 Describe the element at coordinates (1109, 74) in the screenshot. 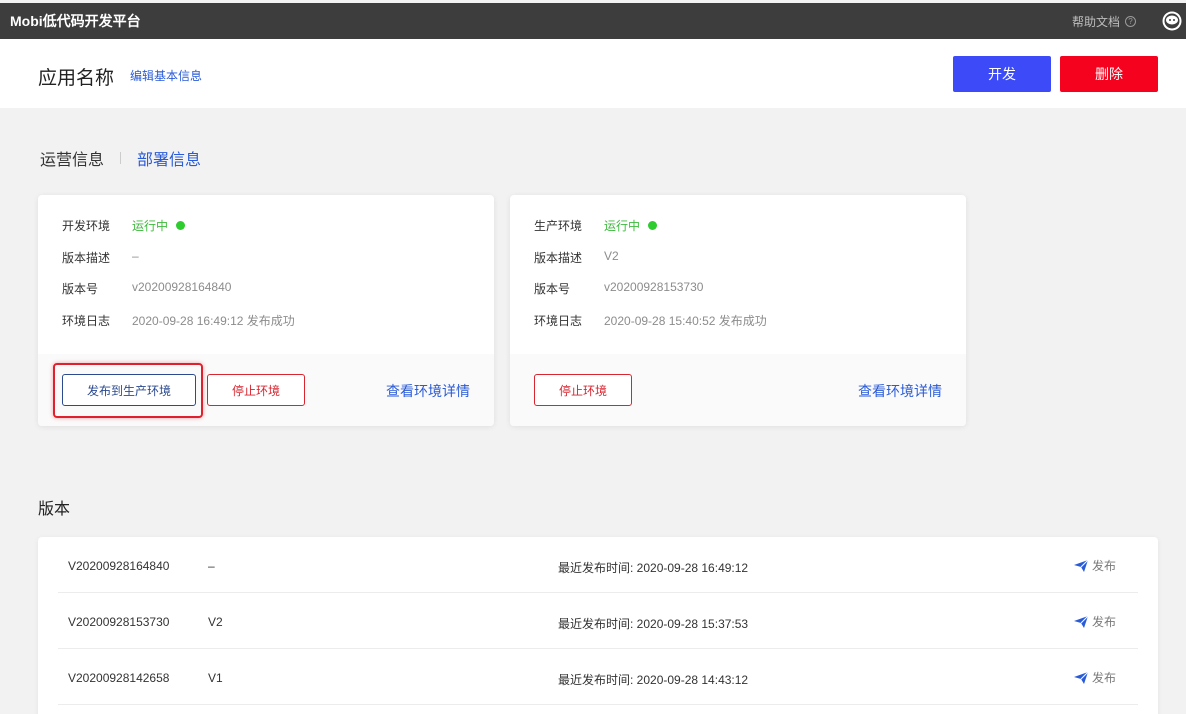

I see `delete-button: 删除` at that location.